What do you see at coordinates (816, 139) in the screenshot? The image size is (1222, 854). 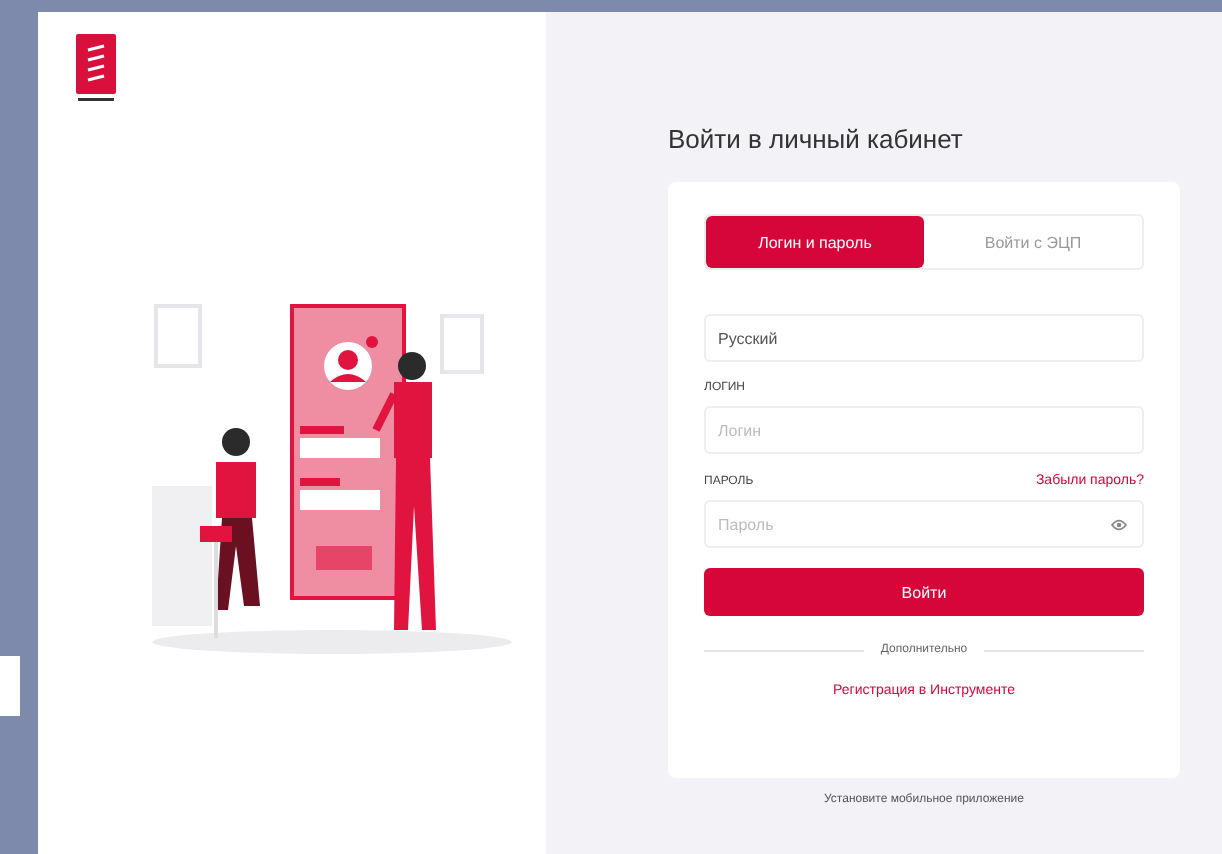 I see `page-title: Войти в личный кабинет` at bounding box center [816, 139].